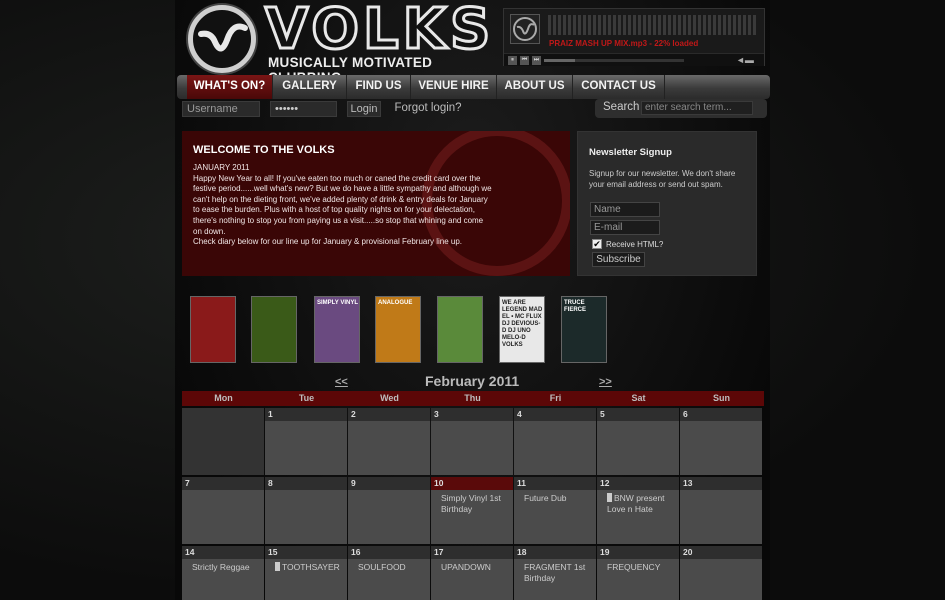  Describe the element at coordinates (472, 414) in the screenshot. I see `calendar-date-number: 3` at that location.